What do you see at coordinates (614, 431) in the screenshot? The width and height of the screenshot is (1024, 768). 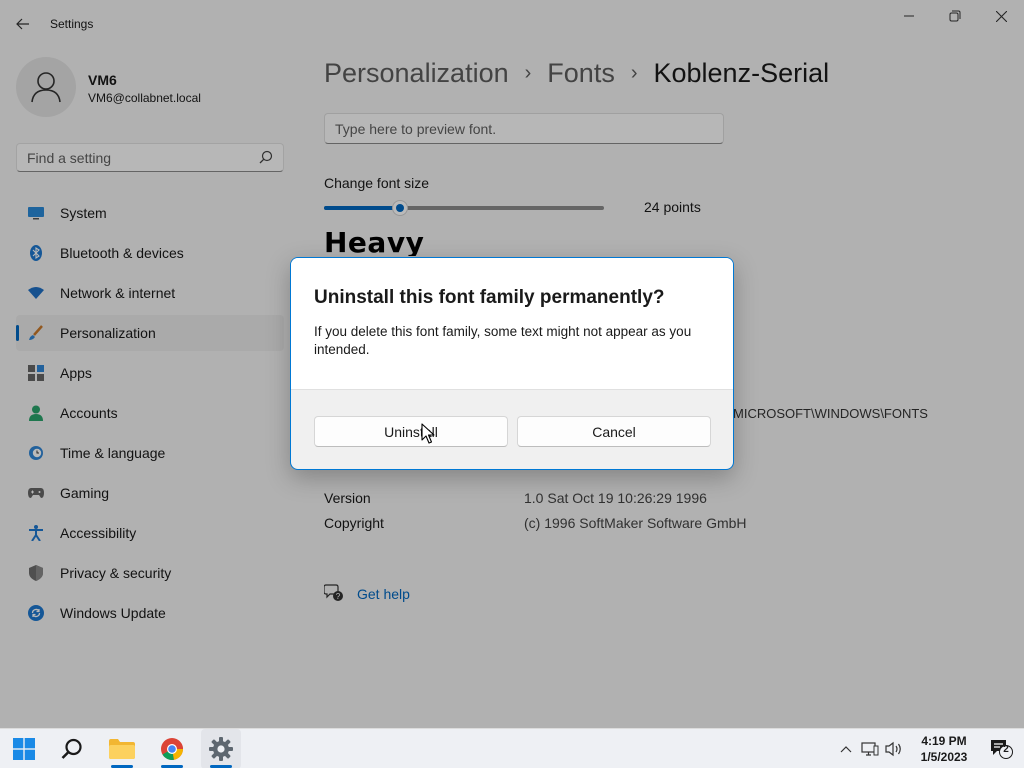 I see `cancel-button: Cancel` at bounding box center [614, 431].